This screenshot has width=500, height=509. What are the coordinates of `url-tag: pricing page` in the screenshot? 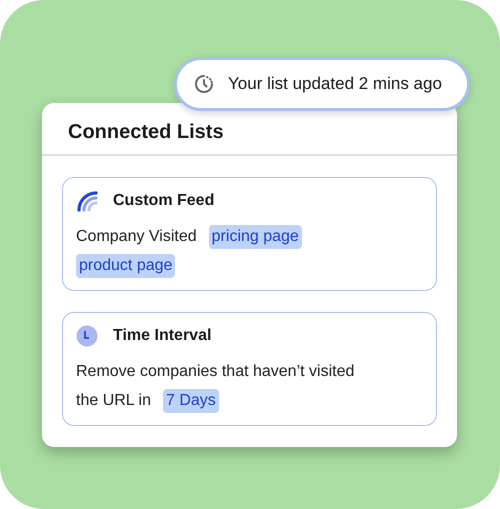 It's located at (255, 236).